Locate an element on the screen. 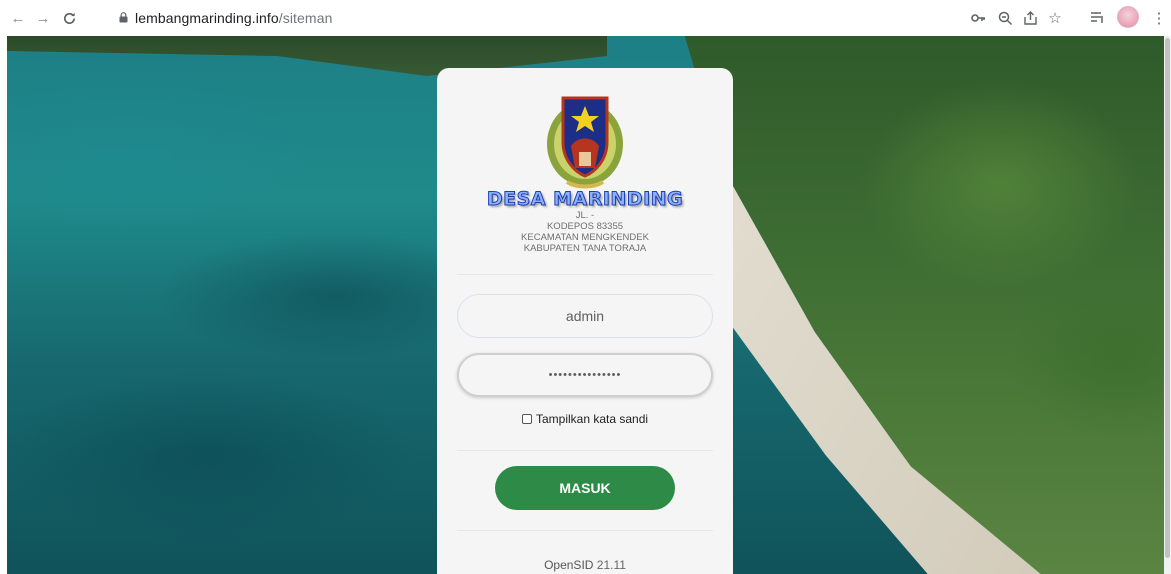 This screenshot has height=574, width=1171. address-regency: KABUPATEN TANA TORAJA is located at coordinates (585, 248).